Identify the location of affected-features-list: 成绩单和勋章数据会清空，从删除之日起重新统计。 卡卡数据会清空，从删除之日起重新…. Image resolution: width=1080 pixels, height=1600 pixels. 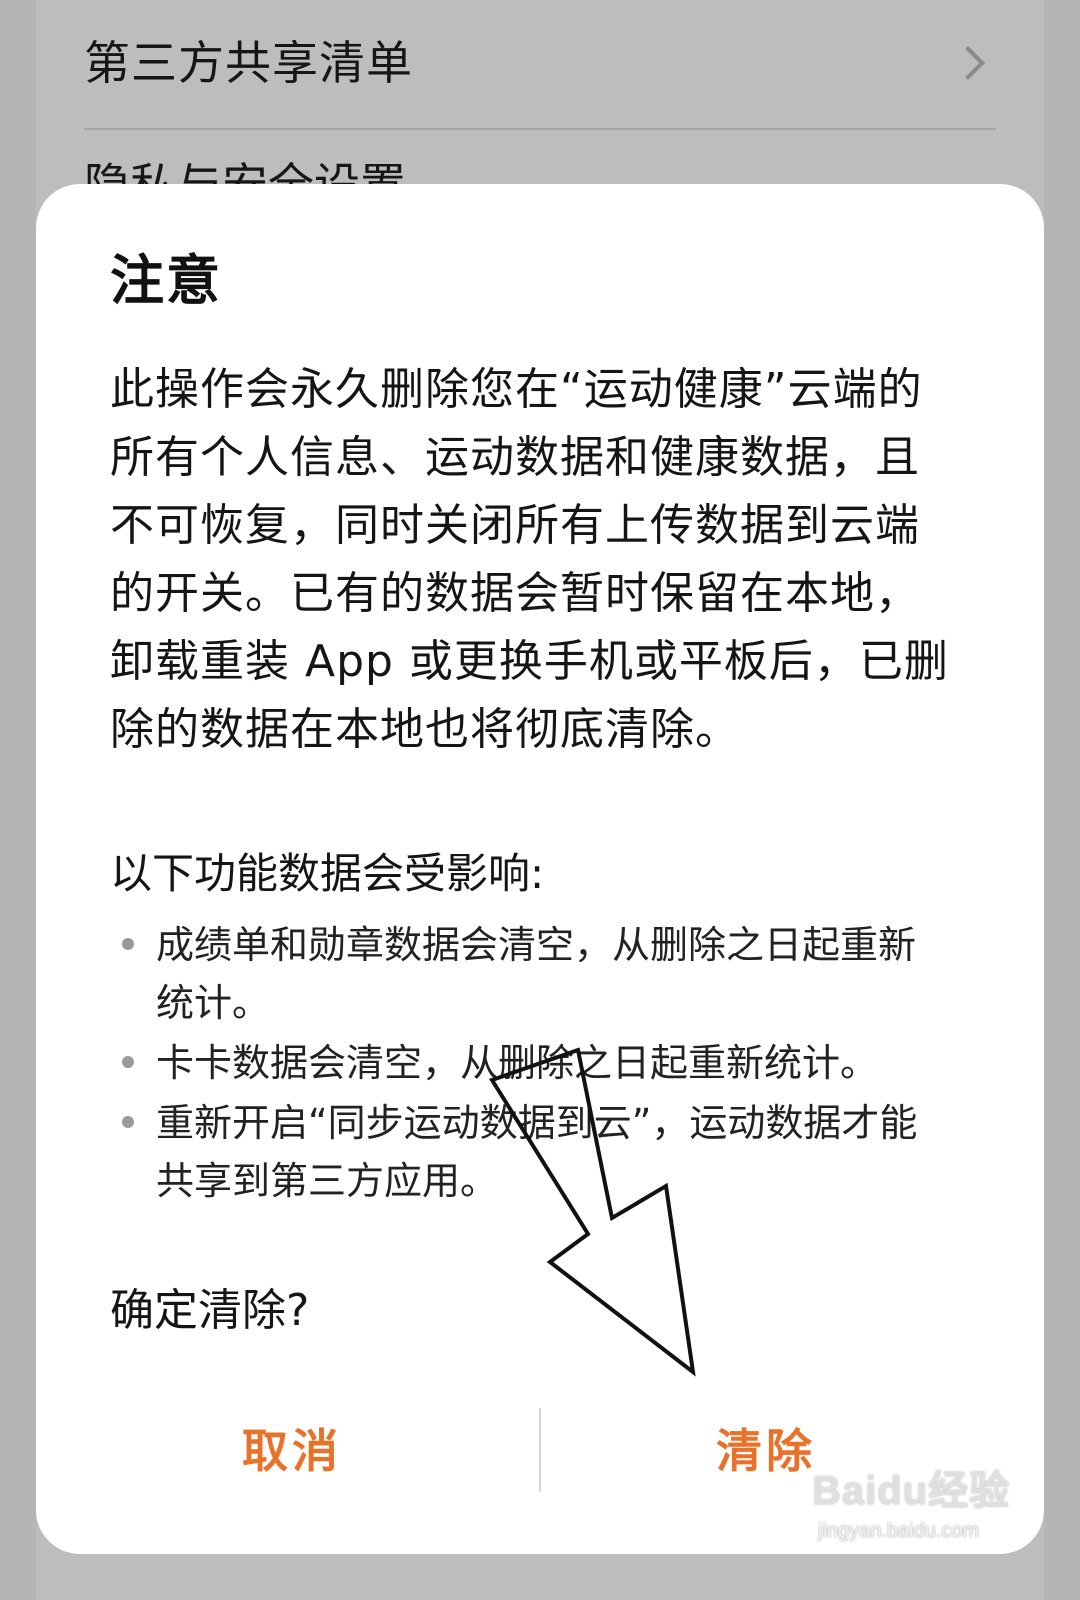
(537, 1064).